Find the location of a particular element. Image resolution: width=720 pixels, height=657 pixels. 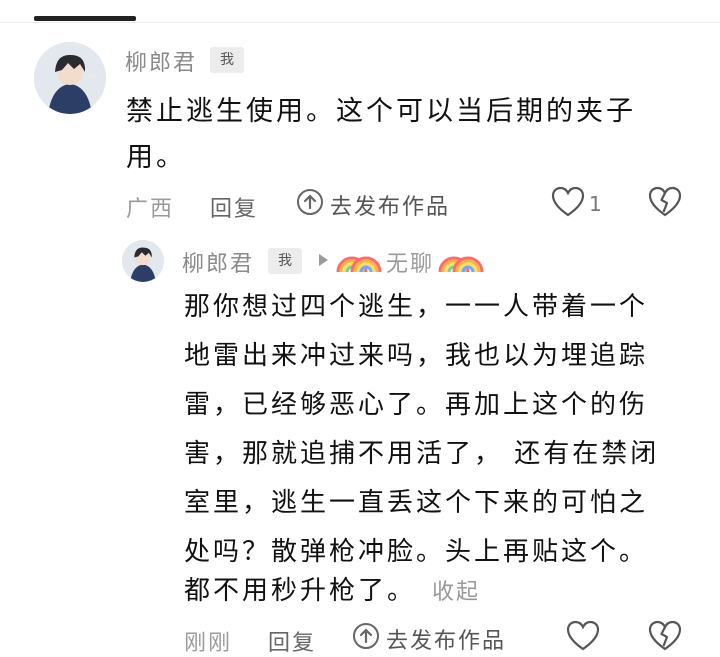

comment-location: 广西 is located at coordinates (150, 209).